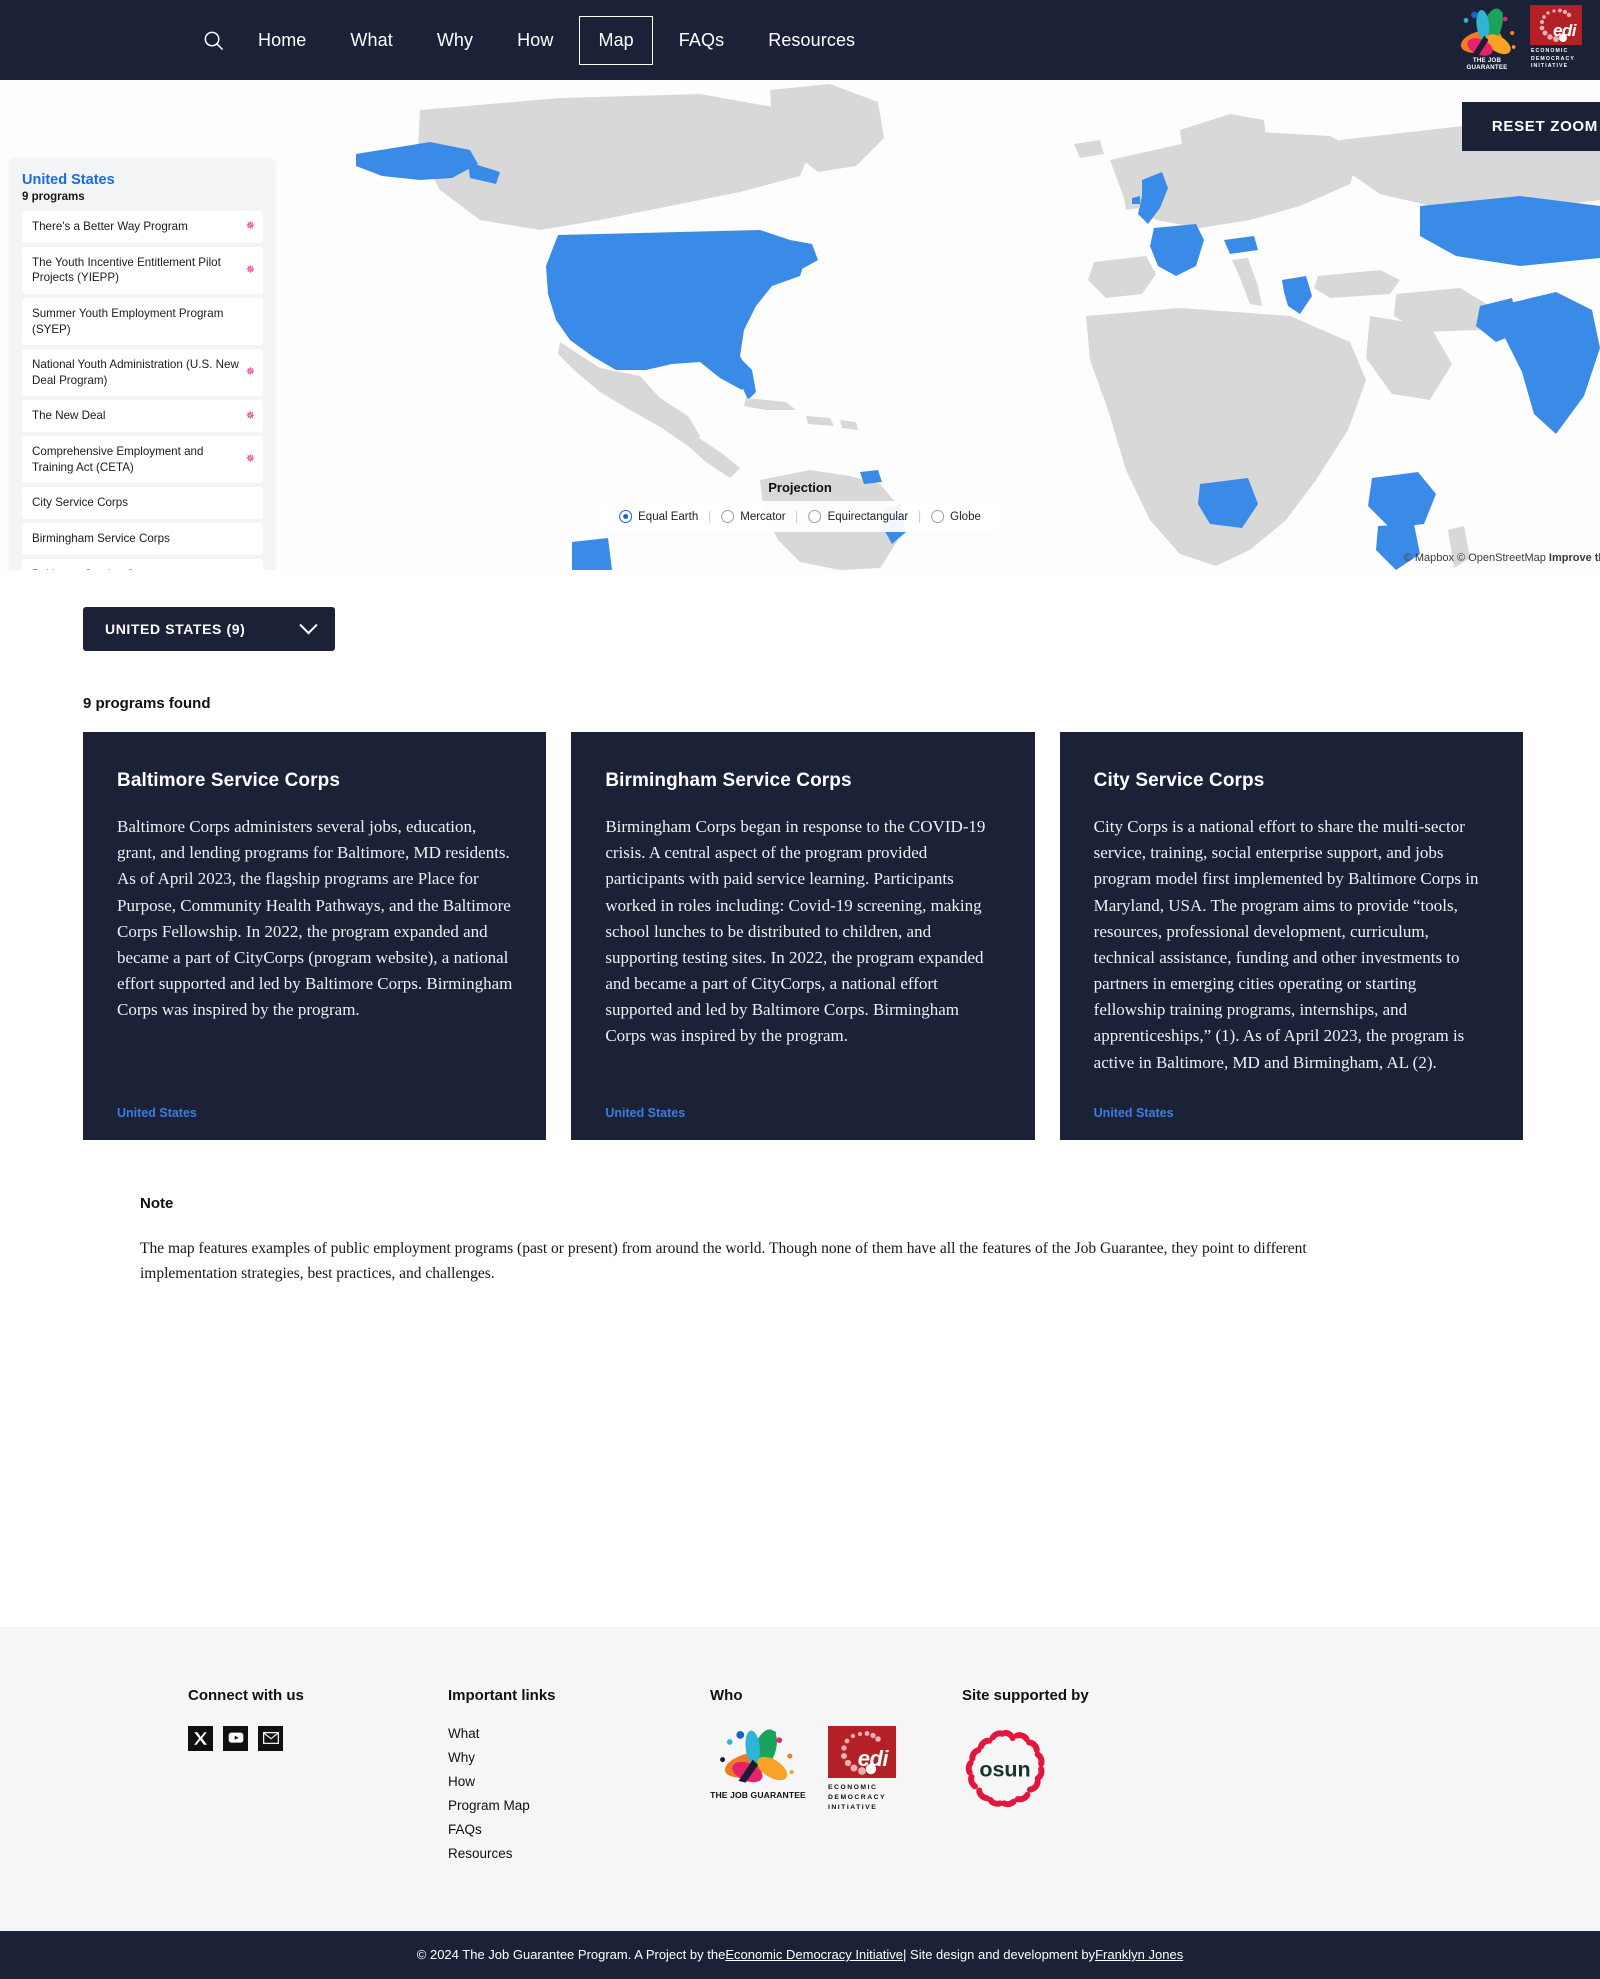  Describe the element at coordinates (726, 1695) in the screenshot. I see `footer-who-title: Who` at that location.